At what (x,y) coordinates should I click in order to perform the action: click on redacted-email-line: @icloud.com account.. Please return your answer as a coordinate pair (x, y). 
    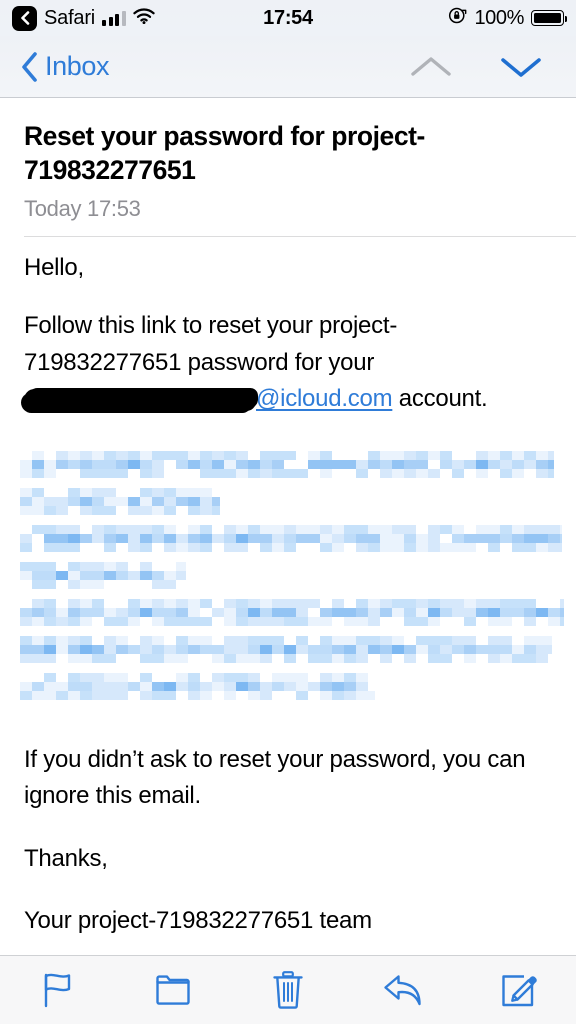
    Looking at the image, I should click on (288, 399).